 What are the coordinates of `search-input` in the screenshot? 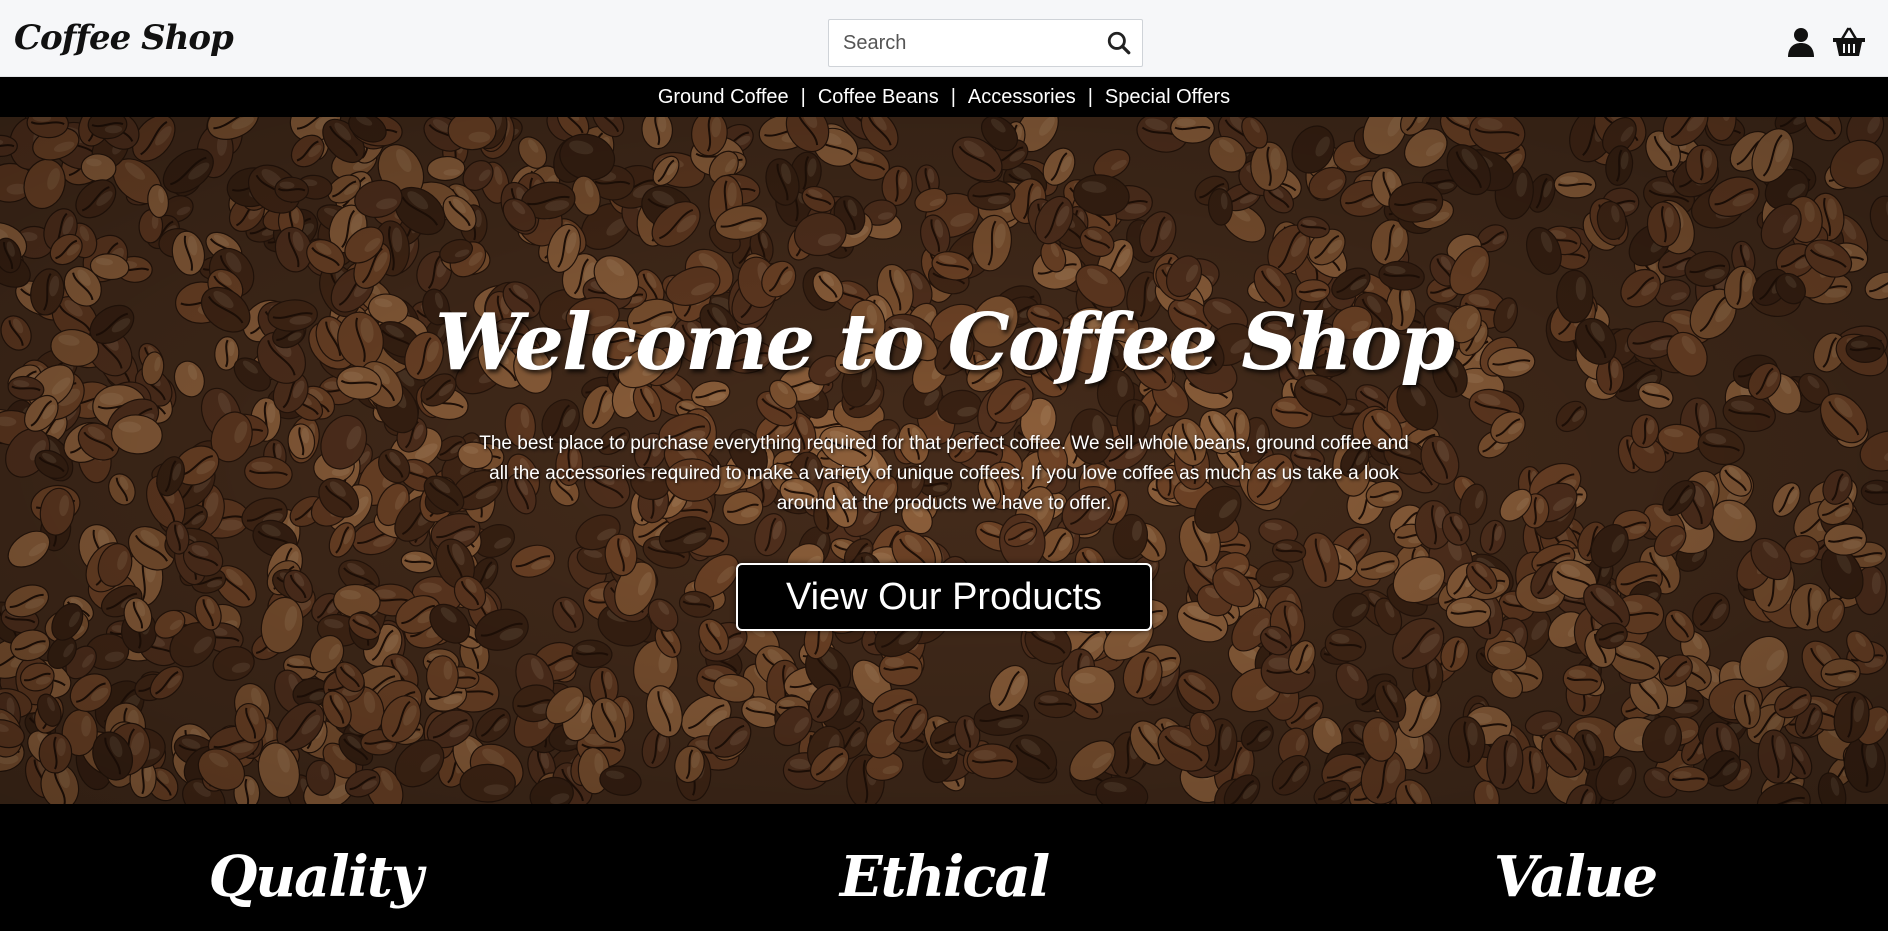 It's located at (968, 43).